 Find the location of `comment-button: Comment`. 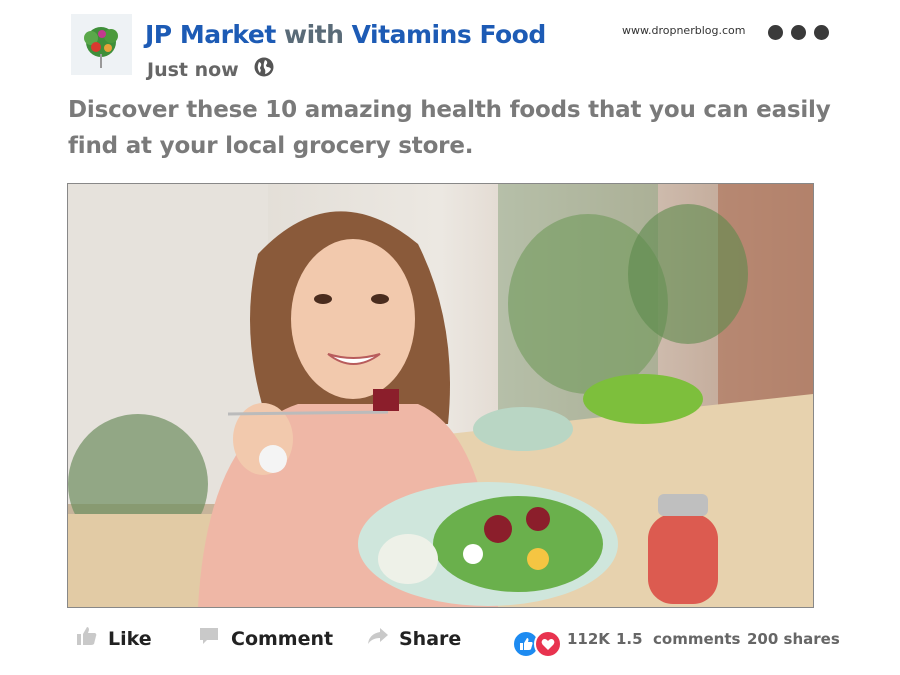

comment-button: Comment is located at coordinates (266, 638).